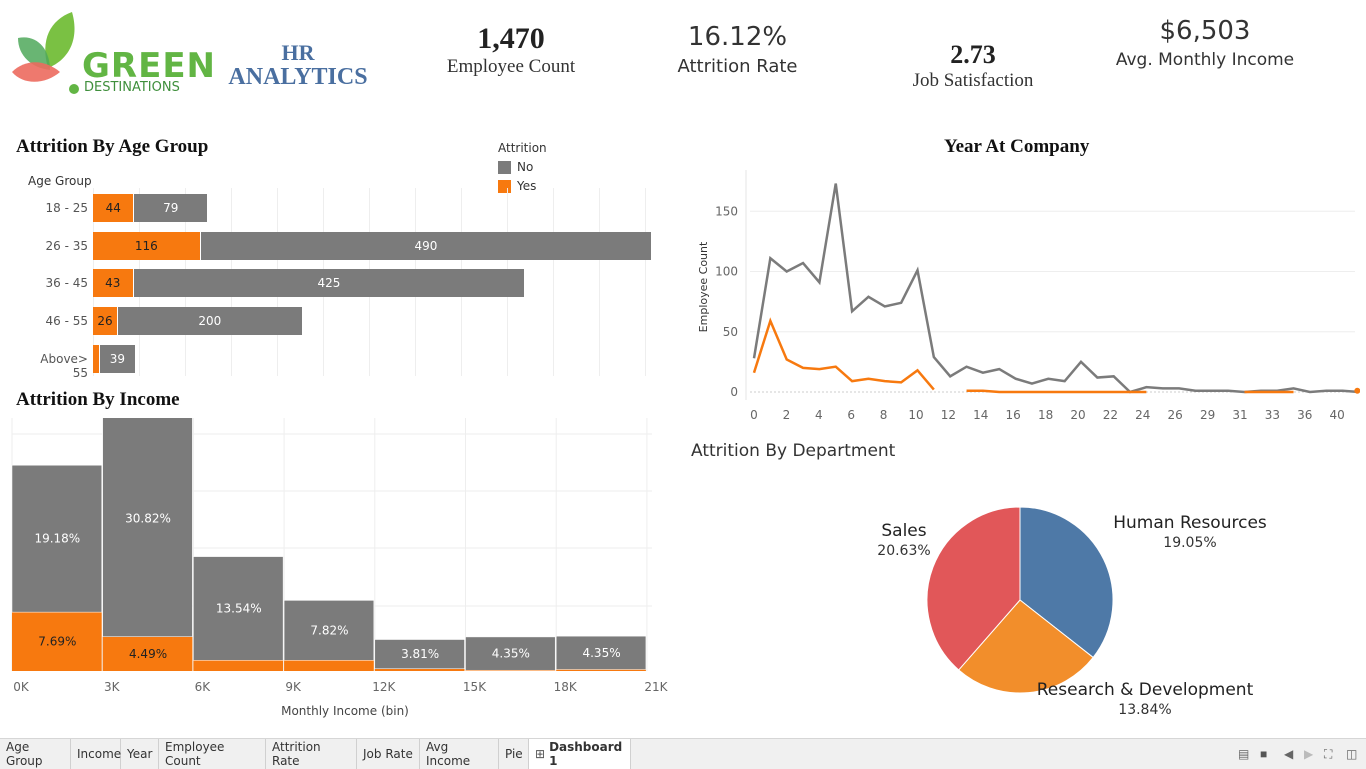  What do you see at coordinates (67, 208) in the screenshot?
I see `age-category-label: 18 - 25` at bounding box center [67, 208].